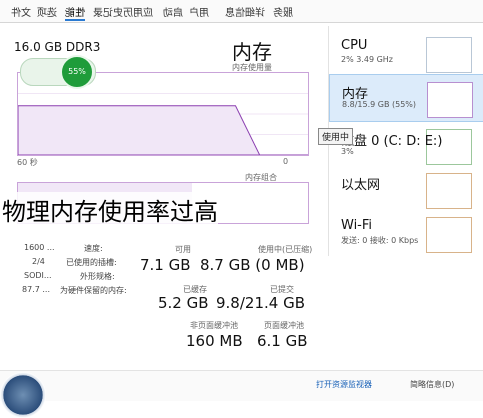 Image resolution: width=483 pixels, height=418 pixels. What do you see at coordinates (57, 47) in the screenshot?
I see `memory-total: 16.0 GB DDR3` at bounding box center [57, 47].